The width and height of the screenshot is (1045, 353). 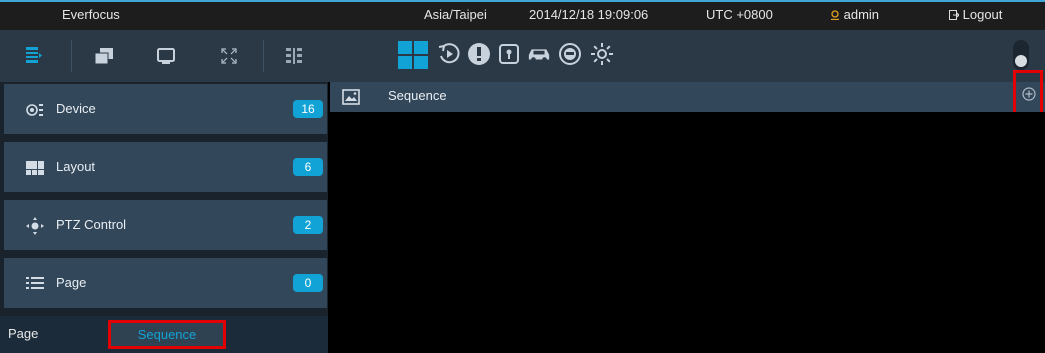 I want to click on fullscreen-icon, so click(x=229, y=56).